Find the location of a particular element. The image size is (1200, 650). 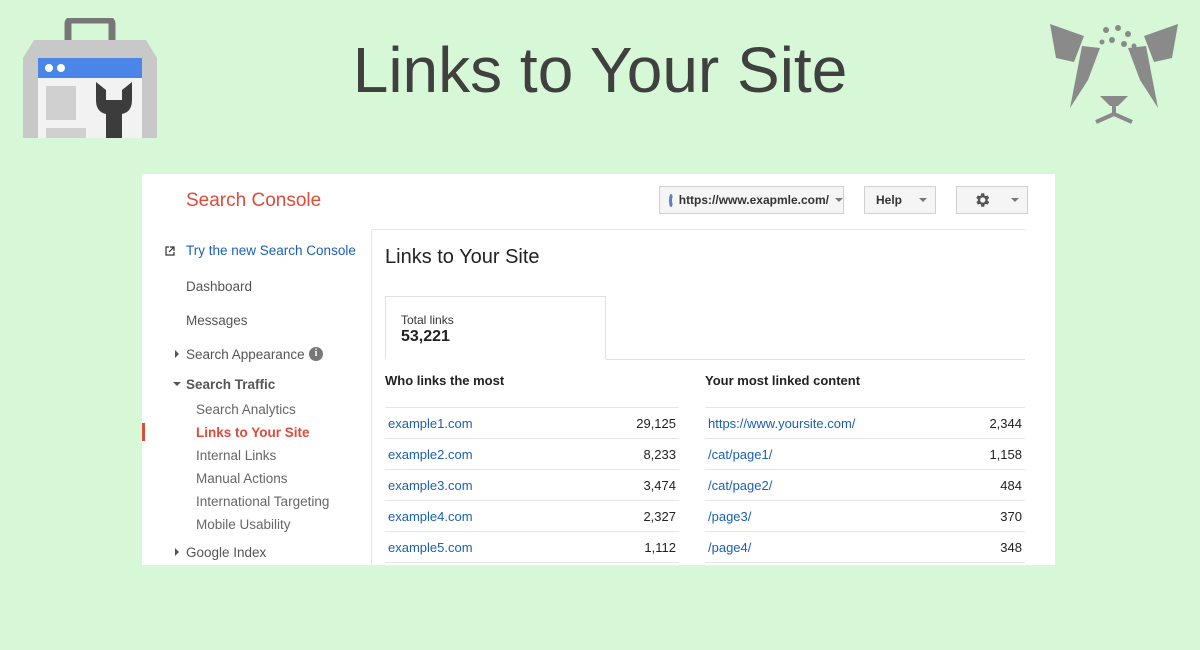

linking-domain-link: example2.com is located at coordinates (430, 454).